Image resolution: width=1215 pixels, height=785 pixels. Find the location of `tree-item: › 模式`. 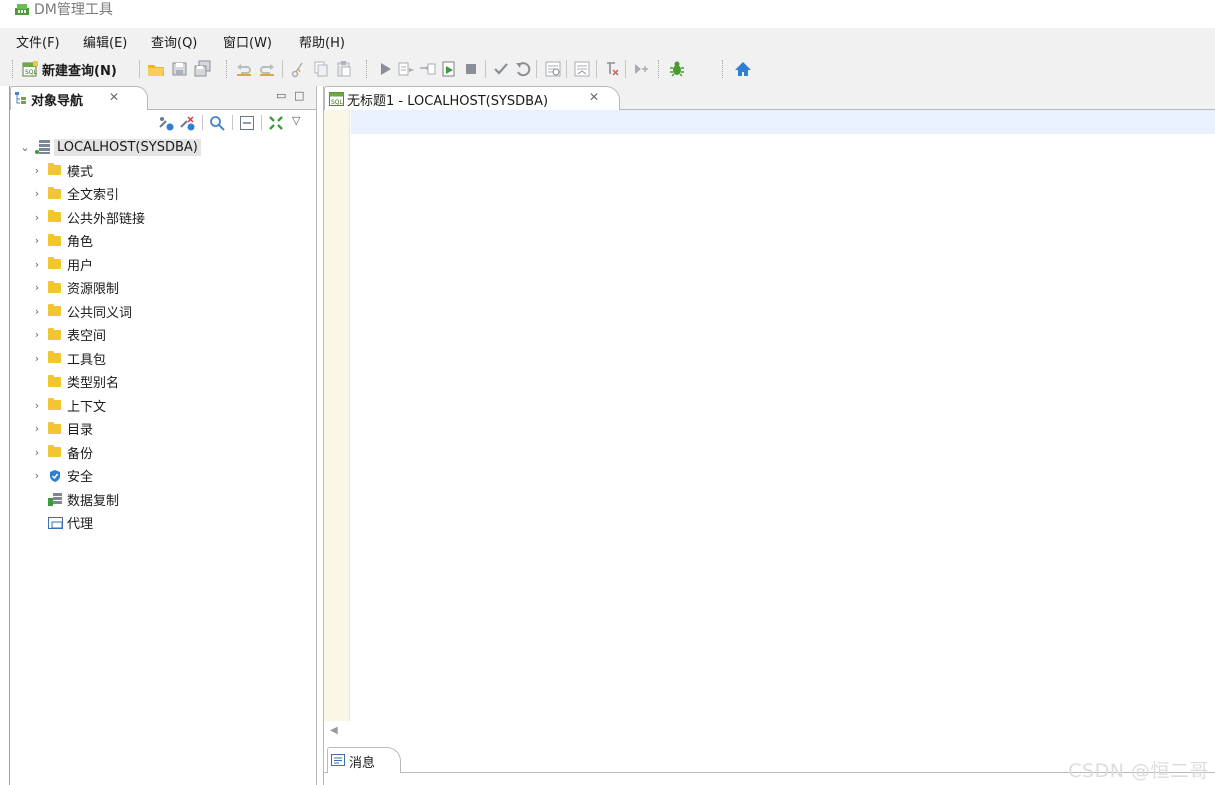

tree-item: › 模式 is located at coordinates (51, 170).